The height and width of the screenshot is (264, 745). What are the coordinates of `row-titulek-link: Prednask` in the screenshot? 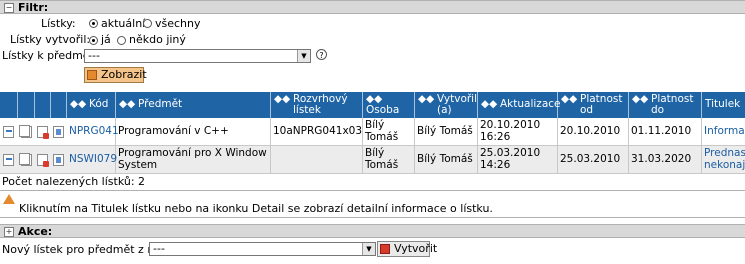 It's located at (724, 153).